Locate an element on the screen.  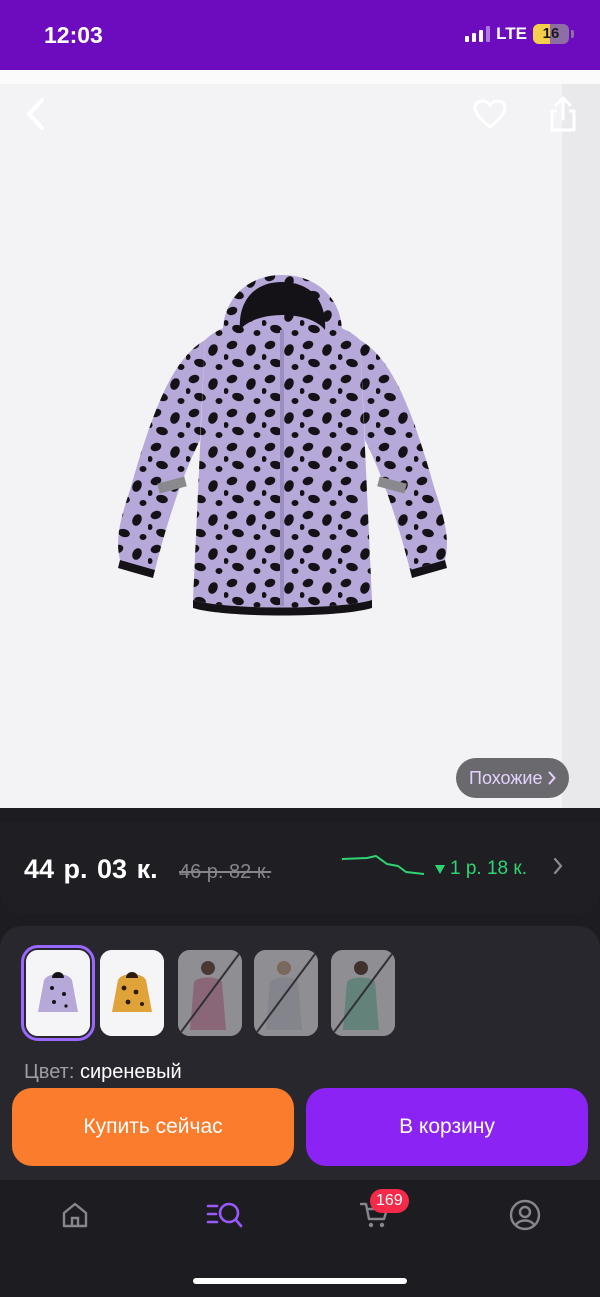
color-value: сиреневый is located at coordinates (130, 1072).